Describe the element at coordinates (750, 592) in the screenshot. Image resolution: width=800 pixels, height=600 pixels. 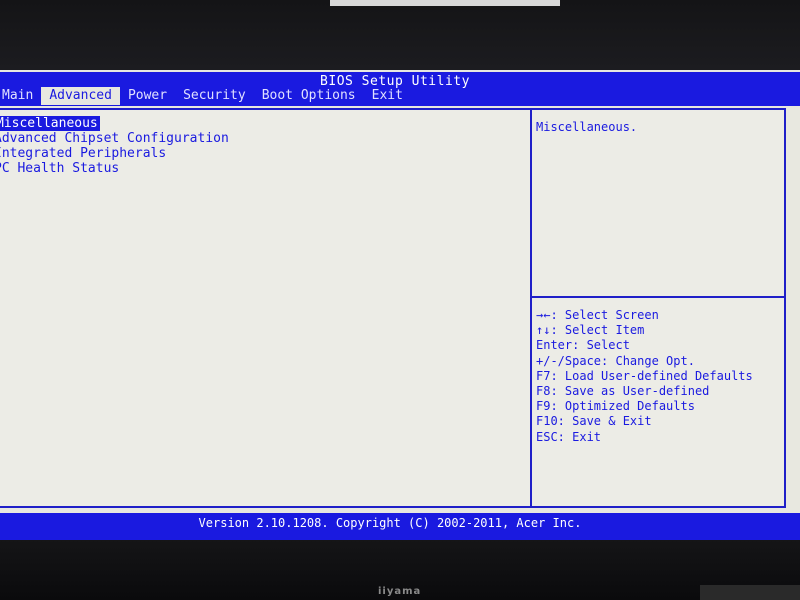
I see `desk-surface` at that location.